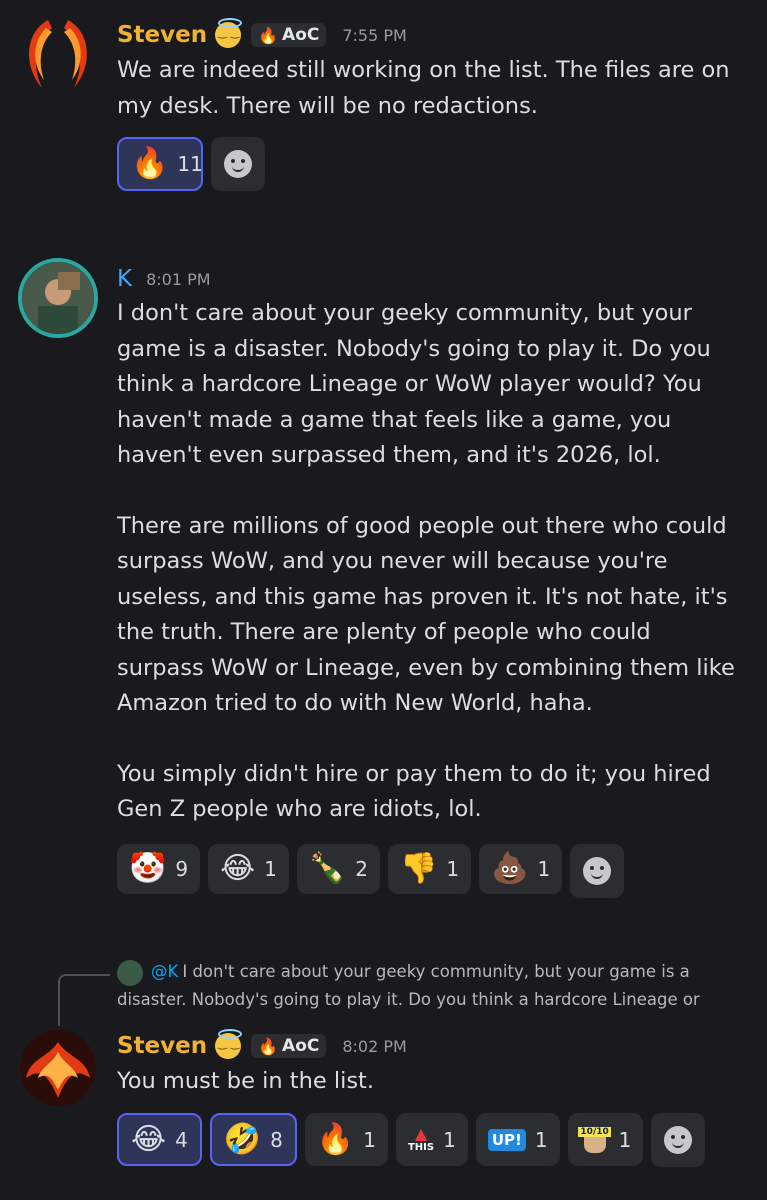 The width and height of the screenshot is (767, 1200). What do you see at coordinates (242, 1139) in the screenshot?
I see `rofl-emoji-icon: 🤣` at bounding box center [242, 1139].